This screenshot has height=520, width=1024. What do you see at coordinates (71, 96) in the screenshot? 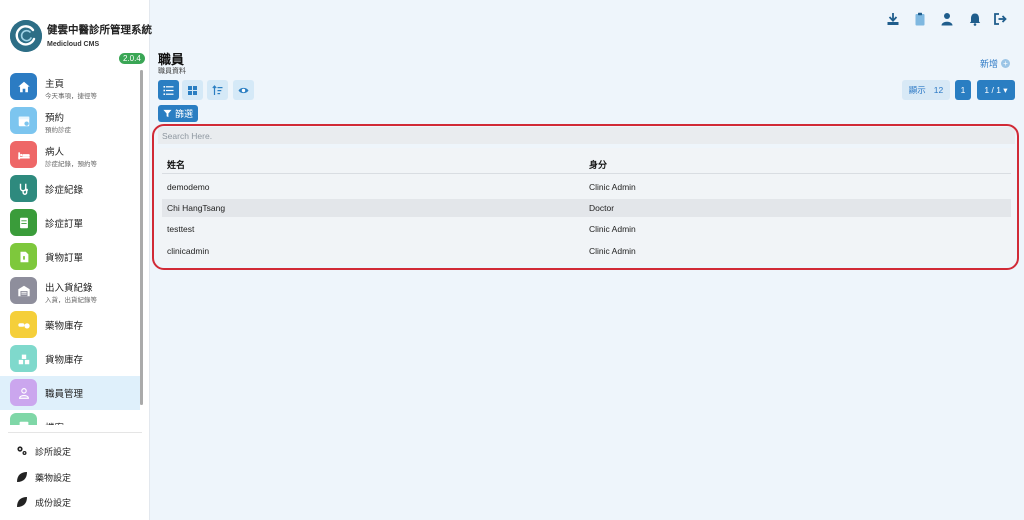
I see `sidebar-item-sub: 今天事項，捷徑等` at bounding box center [71, 96].